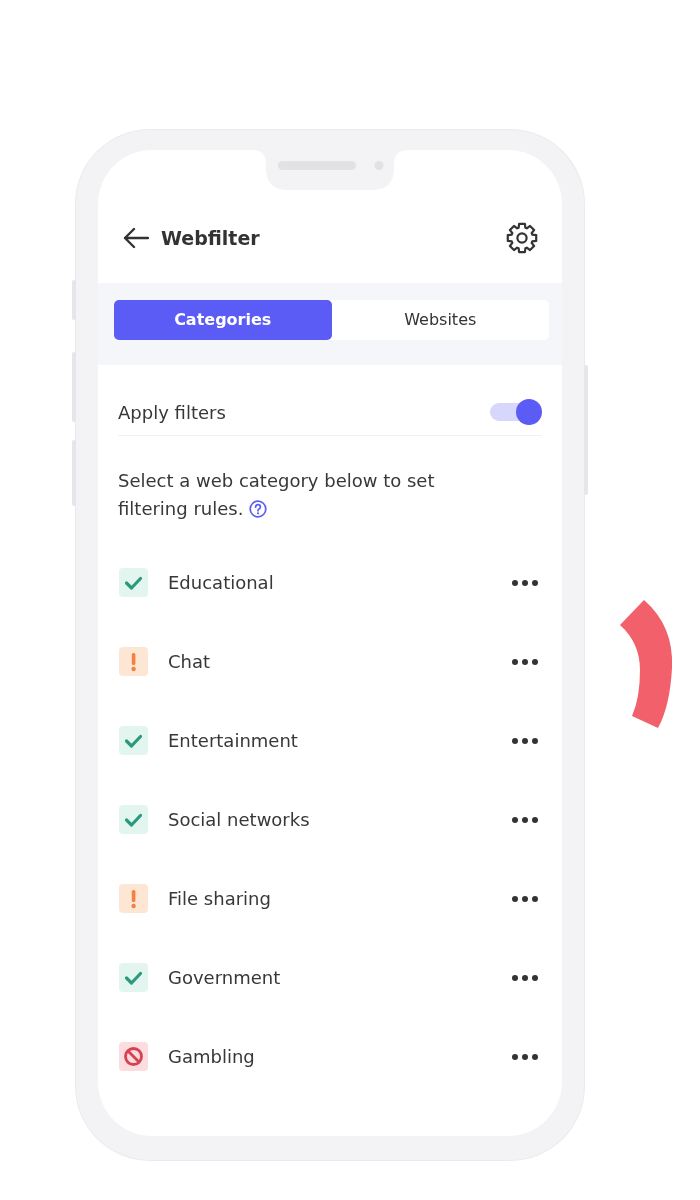  I want to click on category-name: File sharing, so click(340, 898).